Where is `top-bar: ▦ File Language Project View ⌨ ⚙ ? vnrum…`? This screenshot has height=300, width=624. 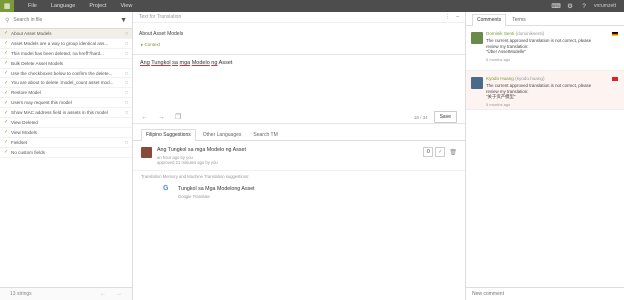 top-bar: ▦ File Language Project View ⌨ ⚙ ? vnrum… is located at coordinates (312, 6).